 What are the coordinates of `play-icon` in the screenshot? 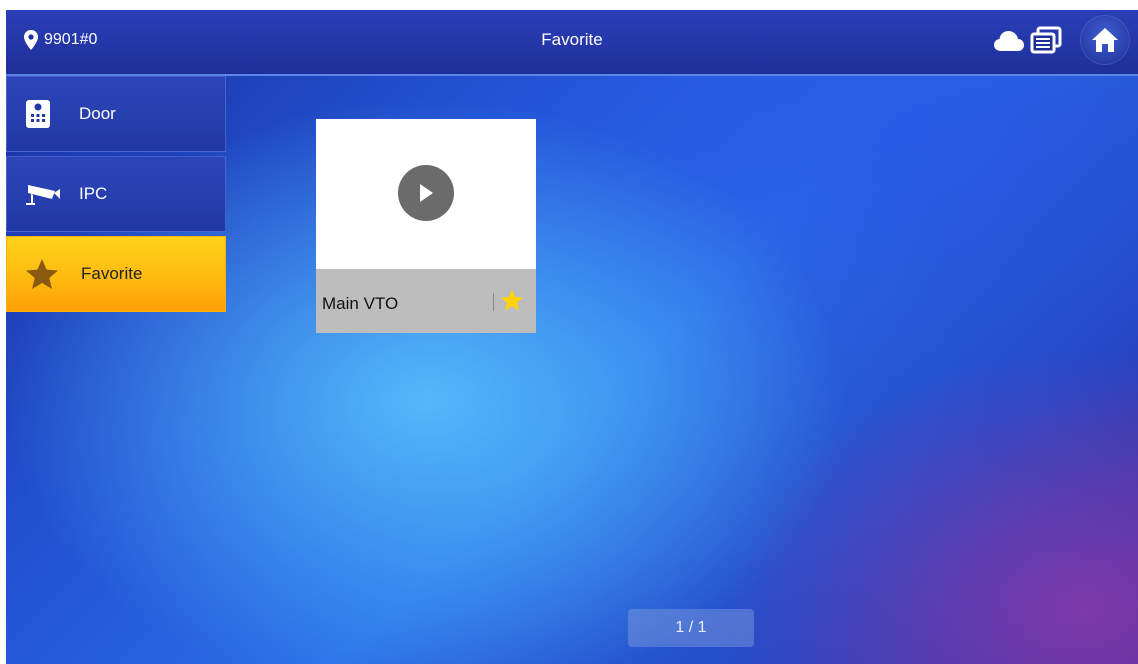 It's located at (426, 193).